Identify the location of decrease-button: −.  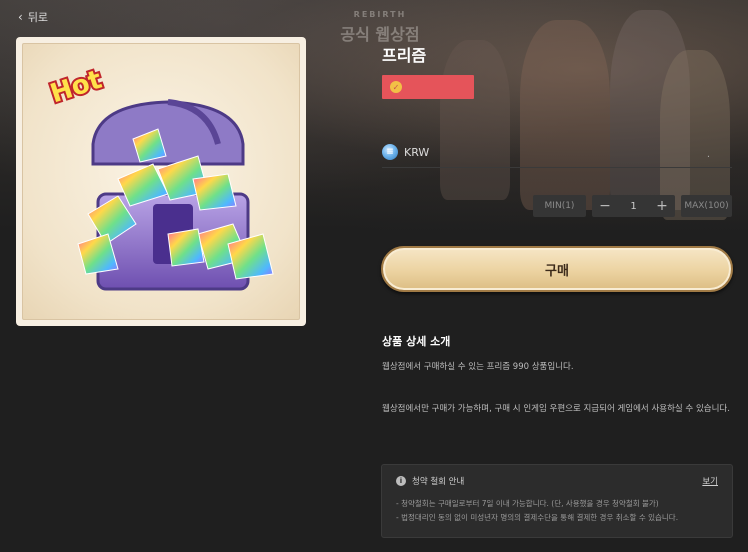
(605, 206).